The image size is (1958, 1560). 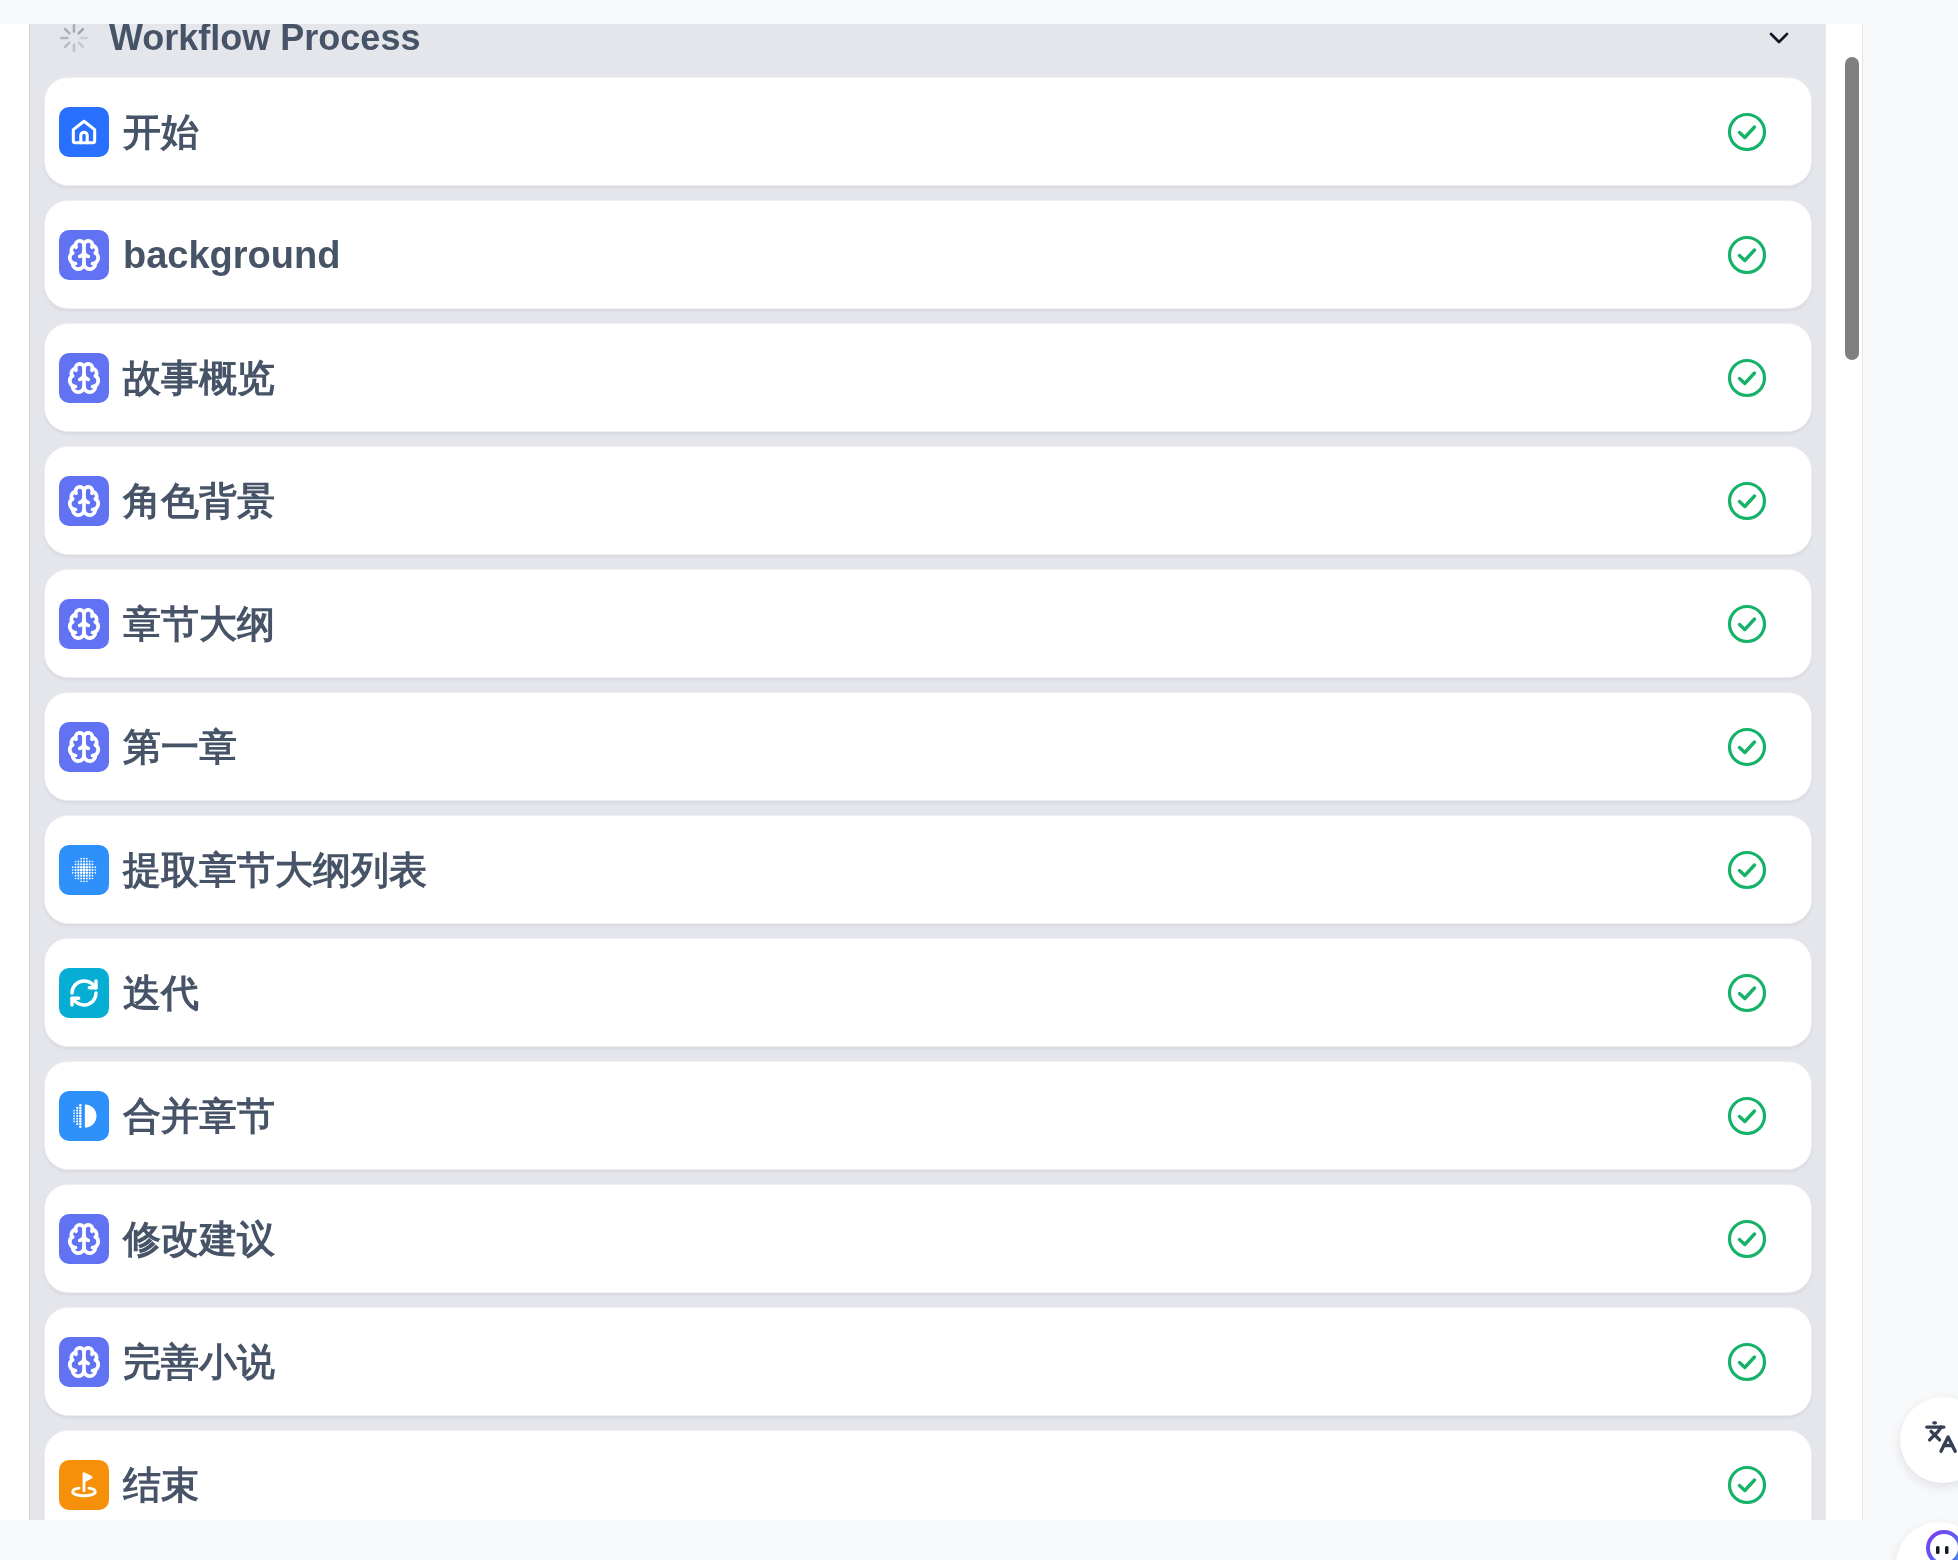 I want to click on node-card: 完善小说, so click(x=928, y=1361).